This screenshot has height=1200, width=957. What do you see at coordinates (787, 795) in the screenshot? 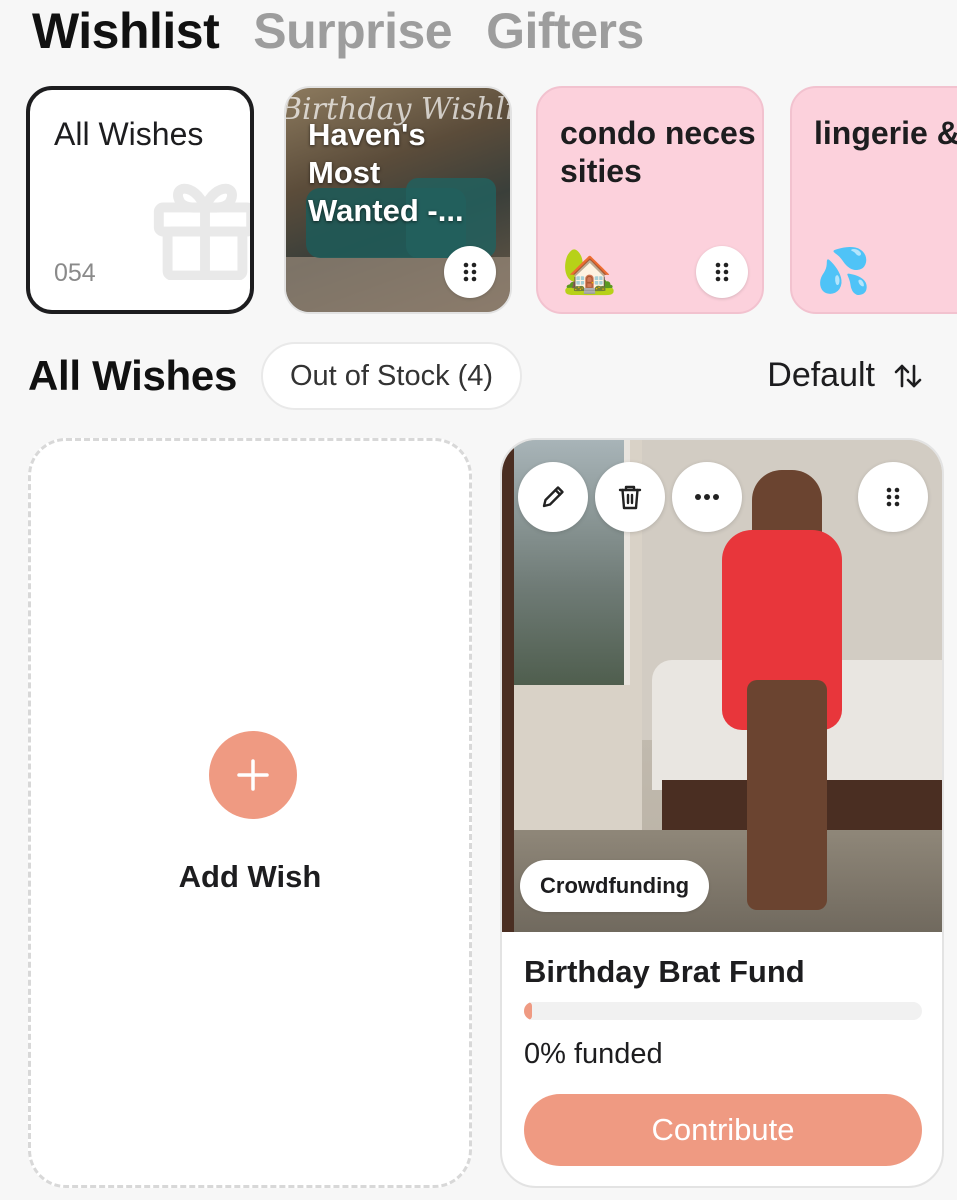
I see `photo-legs` at bounding box center [787, 795].